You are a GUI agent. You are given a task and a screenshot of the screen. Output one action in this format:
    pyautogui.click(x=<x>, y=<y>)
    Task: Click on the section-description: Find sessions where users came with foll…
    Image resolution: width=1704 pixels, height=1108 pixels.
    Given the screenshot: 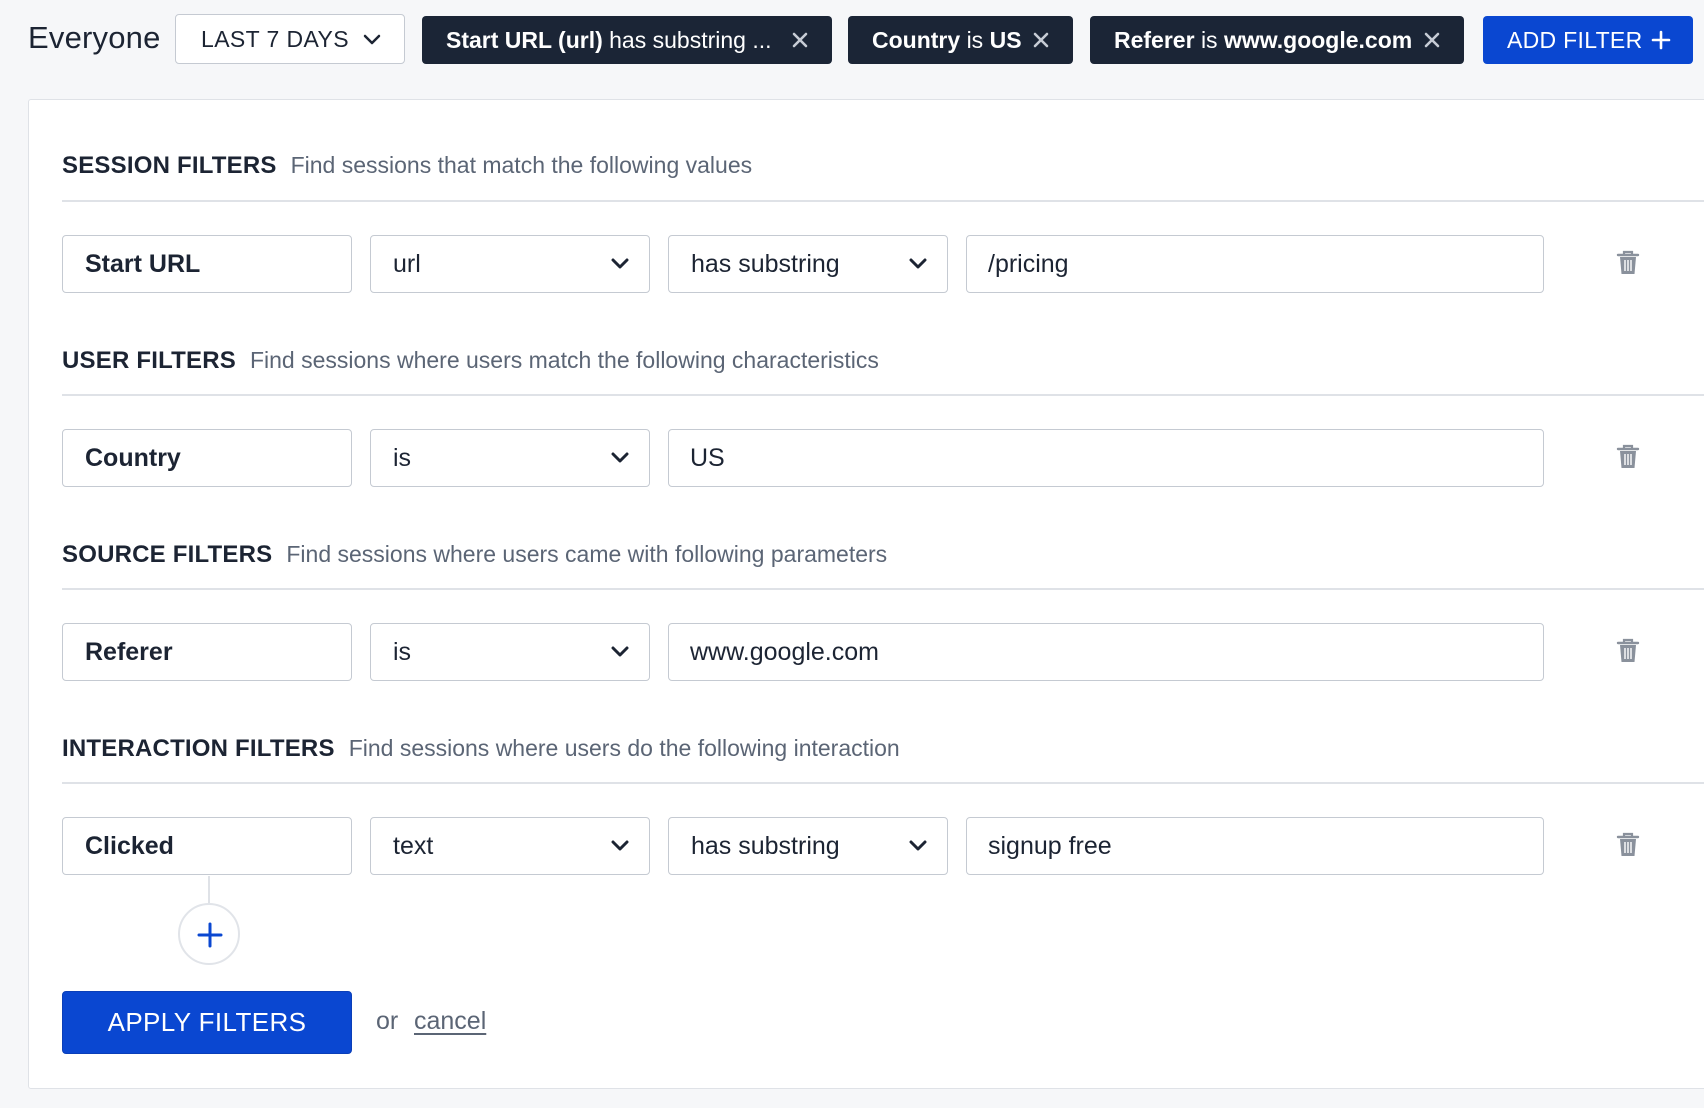 What is the action you would take?
    pyautogui.click(x=587, y=554)
    